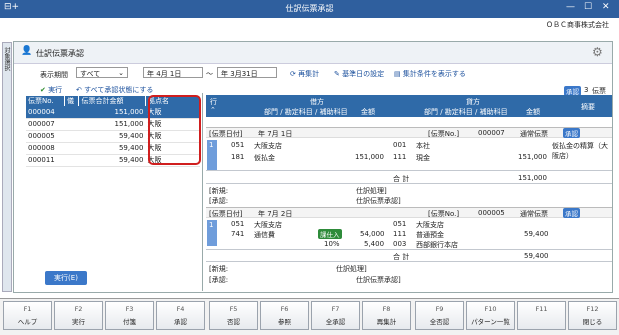 This screenshot has height=335, width=619. Describe the element at coordinates (238, 157) in the screenshot. I see `debit-account-code: 181` at that location.